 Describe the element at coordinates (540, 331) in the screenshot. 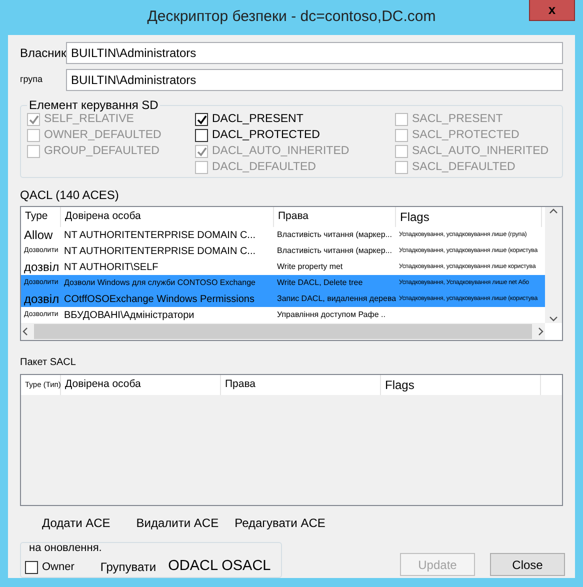

I see `scroll-right-icon` at that location.